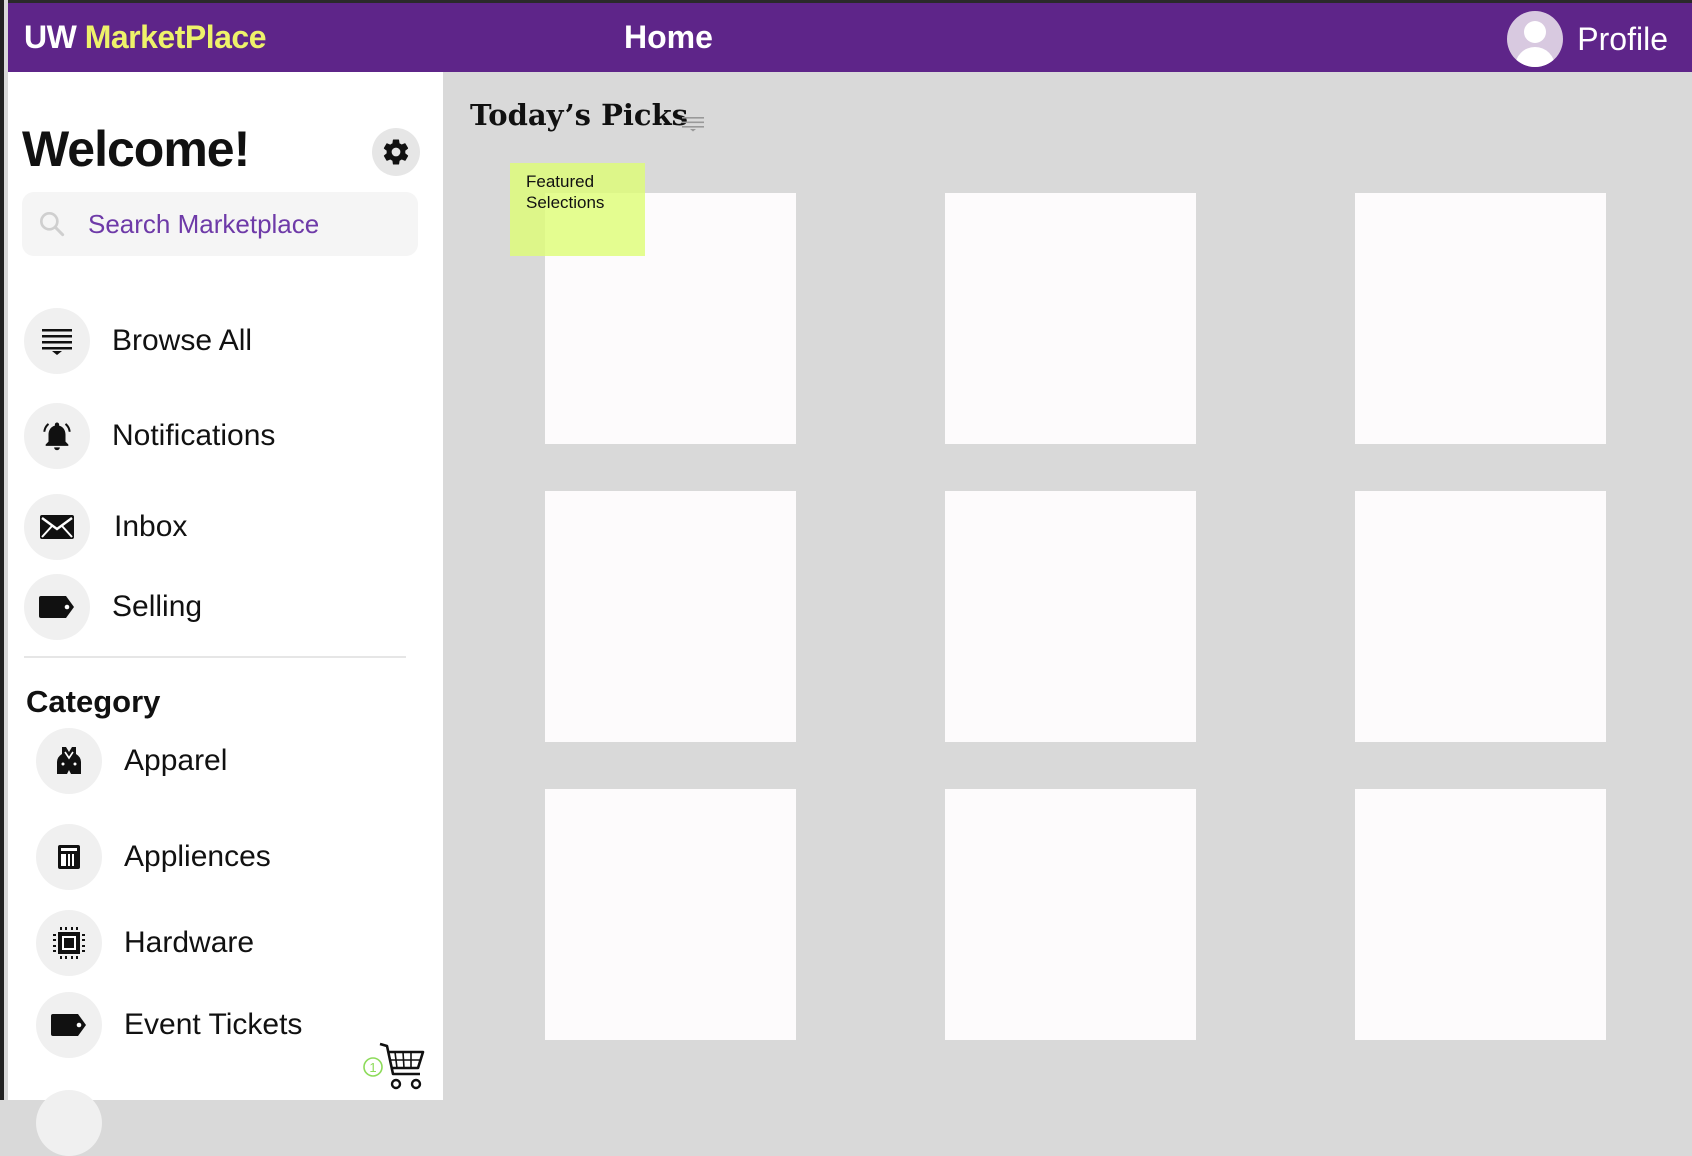 Image resolution: width=1692 pixels, height=1156 pixels. Describe the element at coordinates (57, 527) in the screenshot. I see `envelope-icon` at that location.